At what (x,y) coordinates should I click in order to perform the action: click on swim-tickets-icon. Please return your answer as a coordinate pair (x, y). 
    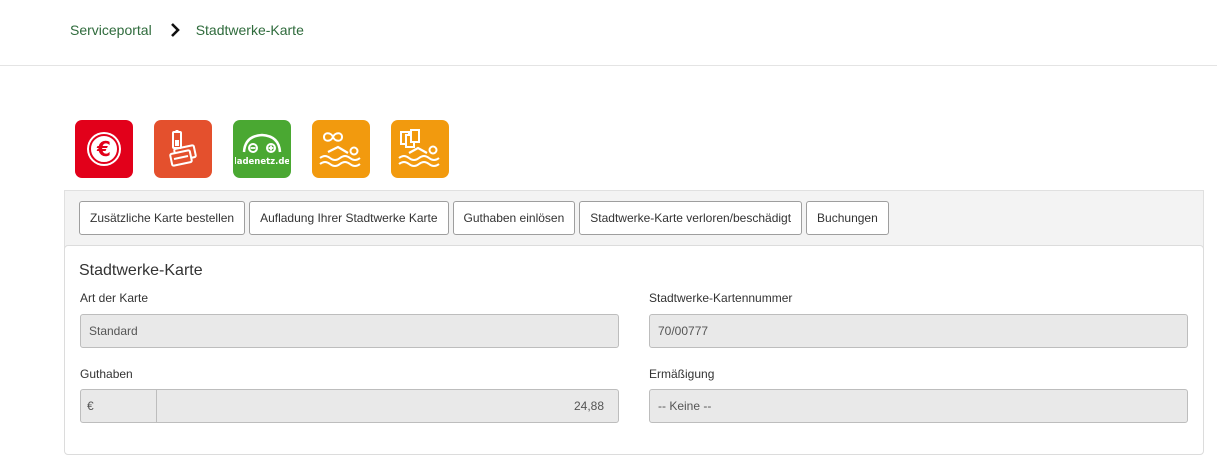
    Looking at the image, I should click on (420, 149).